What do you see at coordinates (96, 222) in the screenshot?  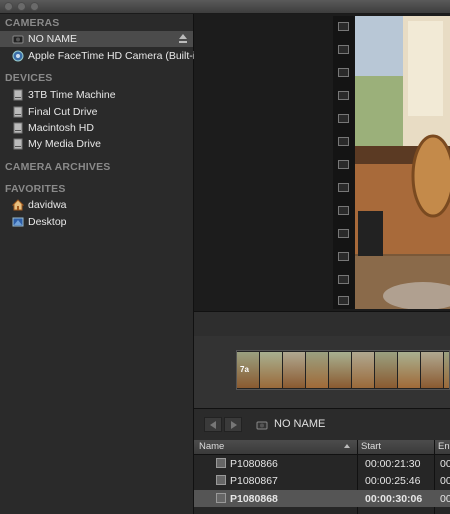 I see `sidebar-item-desktop: Desktop` at bounding box center [96, 222].